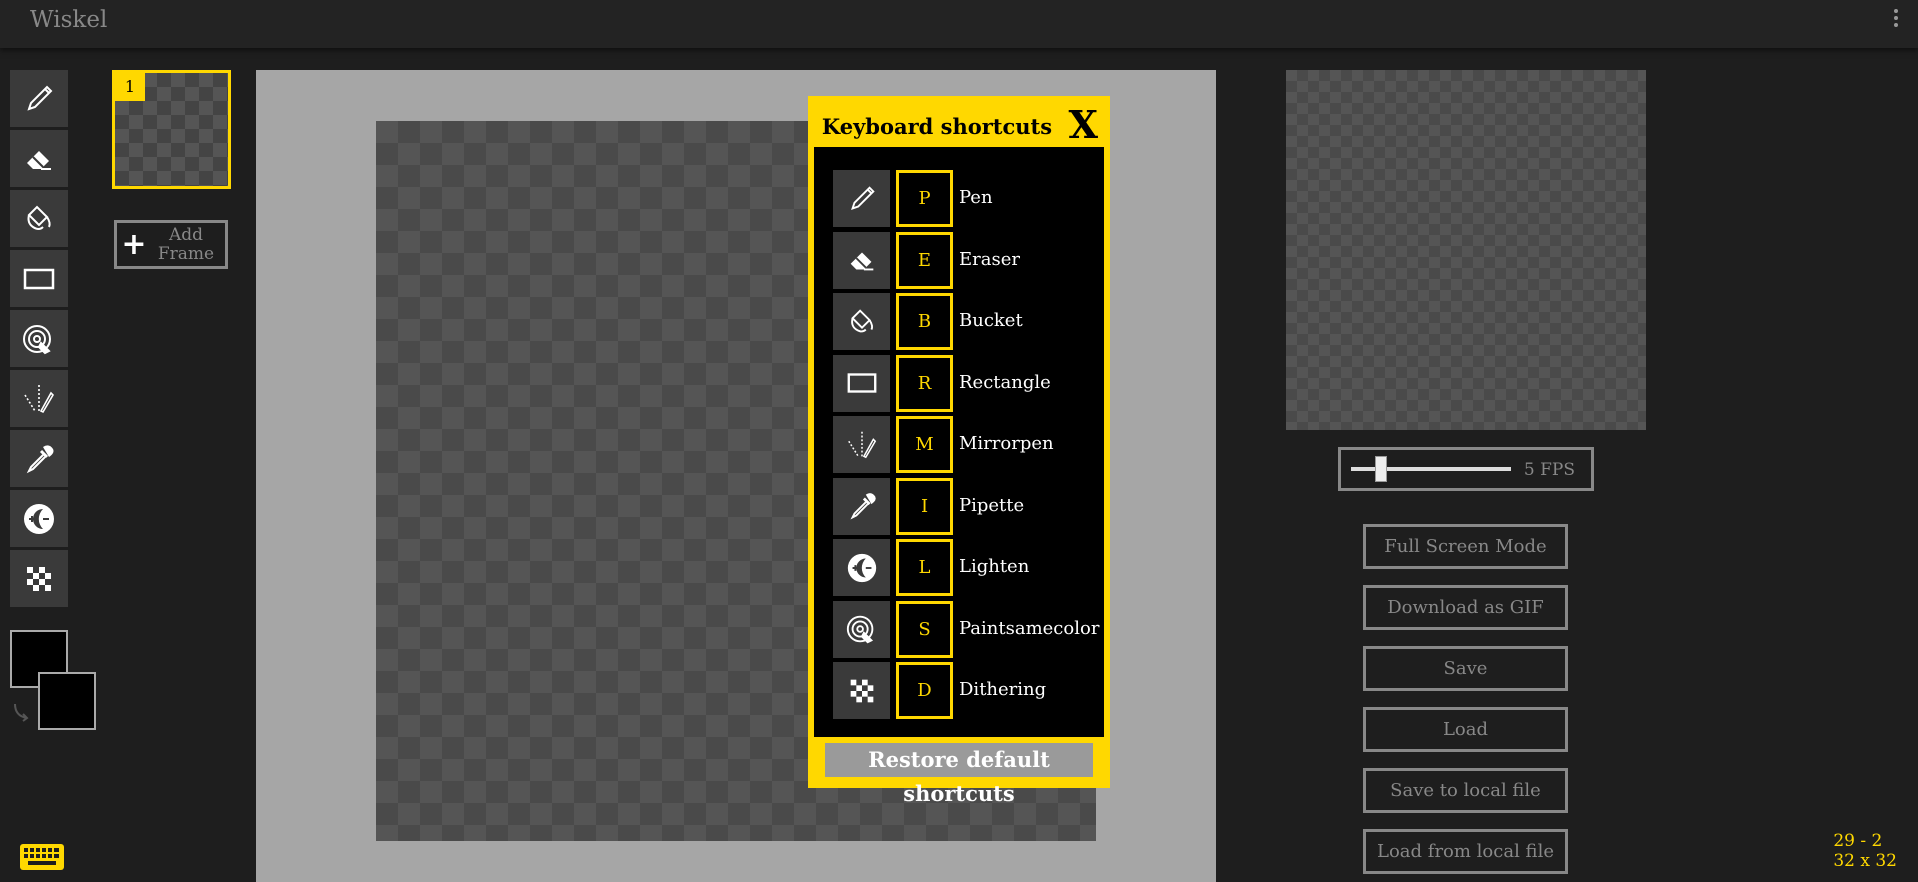 This screenshot has width=1918, height=882. Describe the element at coordinates (924, 444) in the screenshot. I see `shortcut-key: M` at that location.